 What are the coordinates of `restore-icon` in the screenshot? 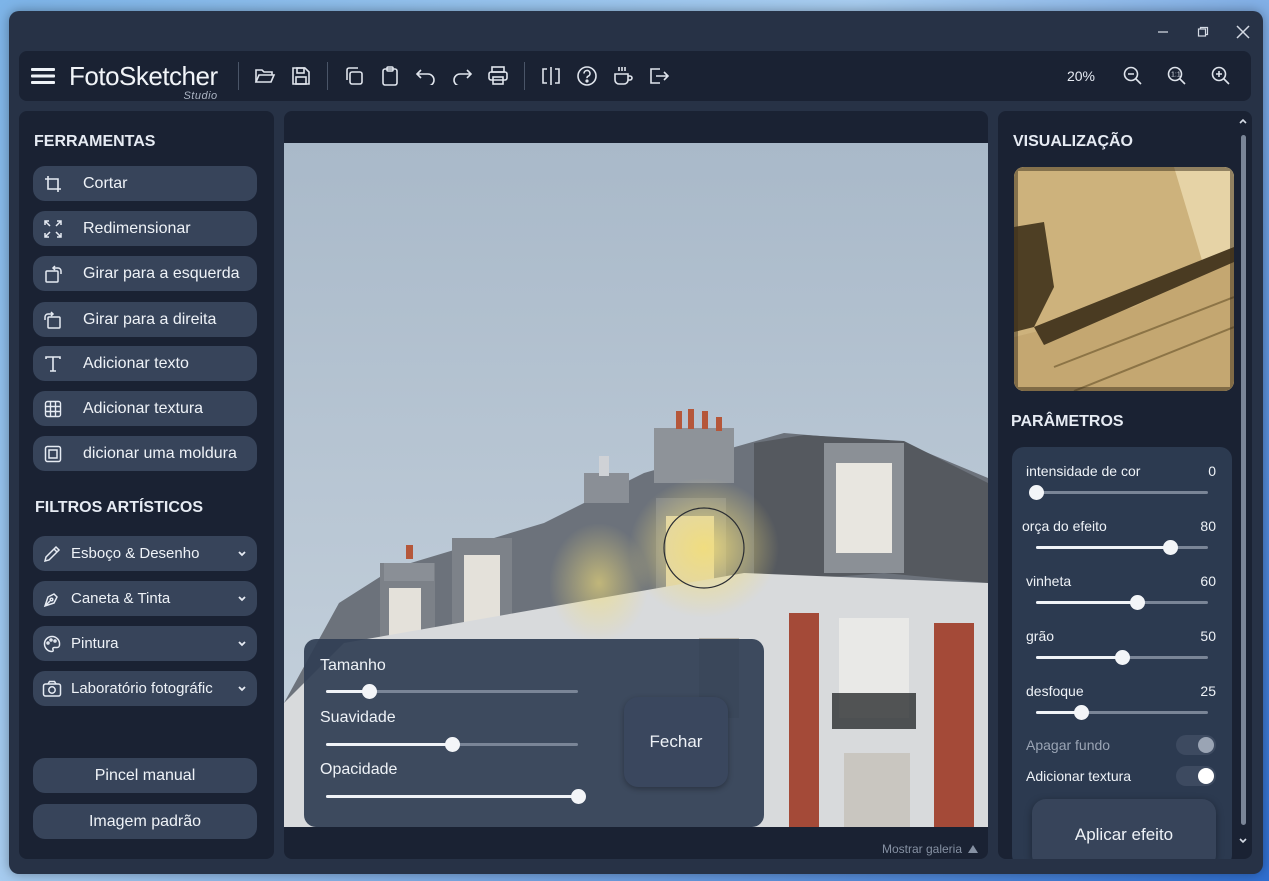 It's located at (1203, 32).